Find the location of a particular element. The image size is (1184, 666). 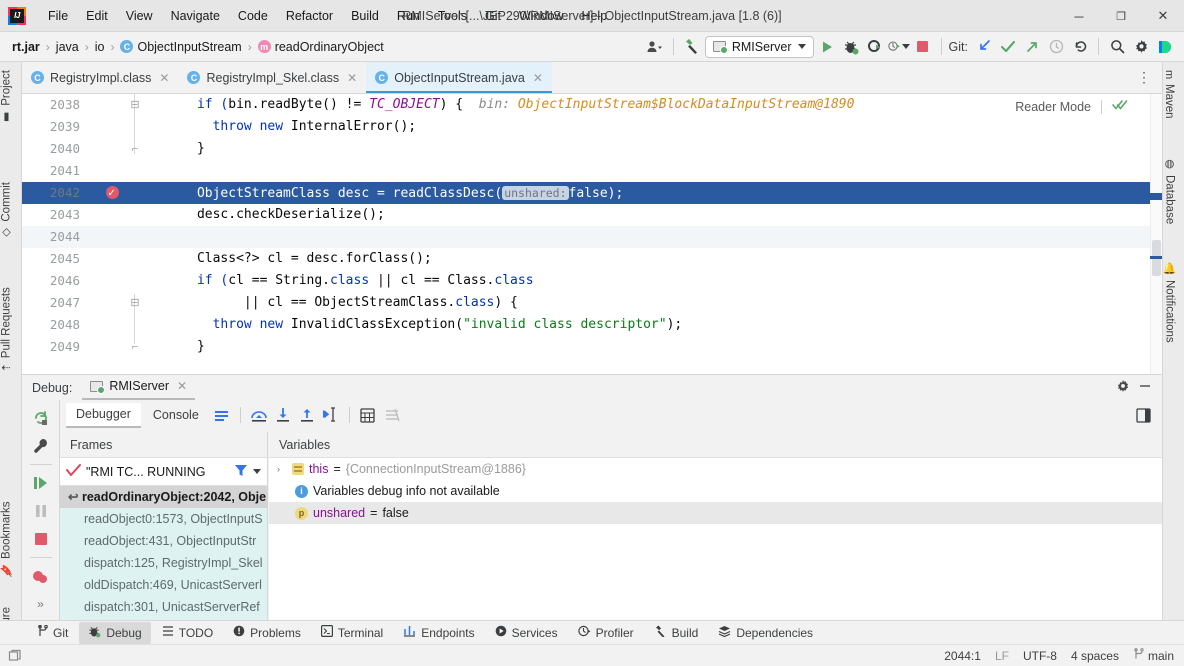

breadcrumb-item-class: C ObjectInputStream is located at coordinates (180, 47).